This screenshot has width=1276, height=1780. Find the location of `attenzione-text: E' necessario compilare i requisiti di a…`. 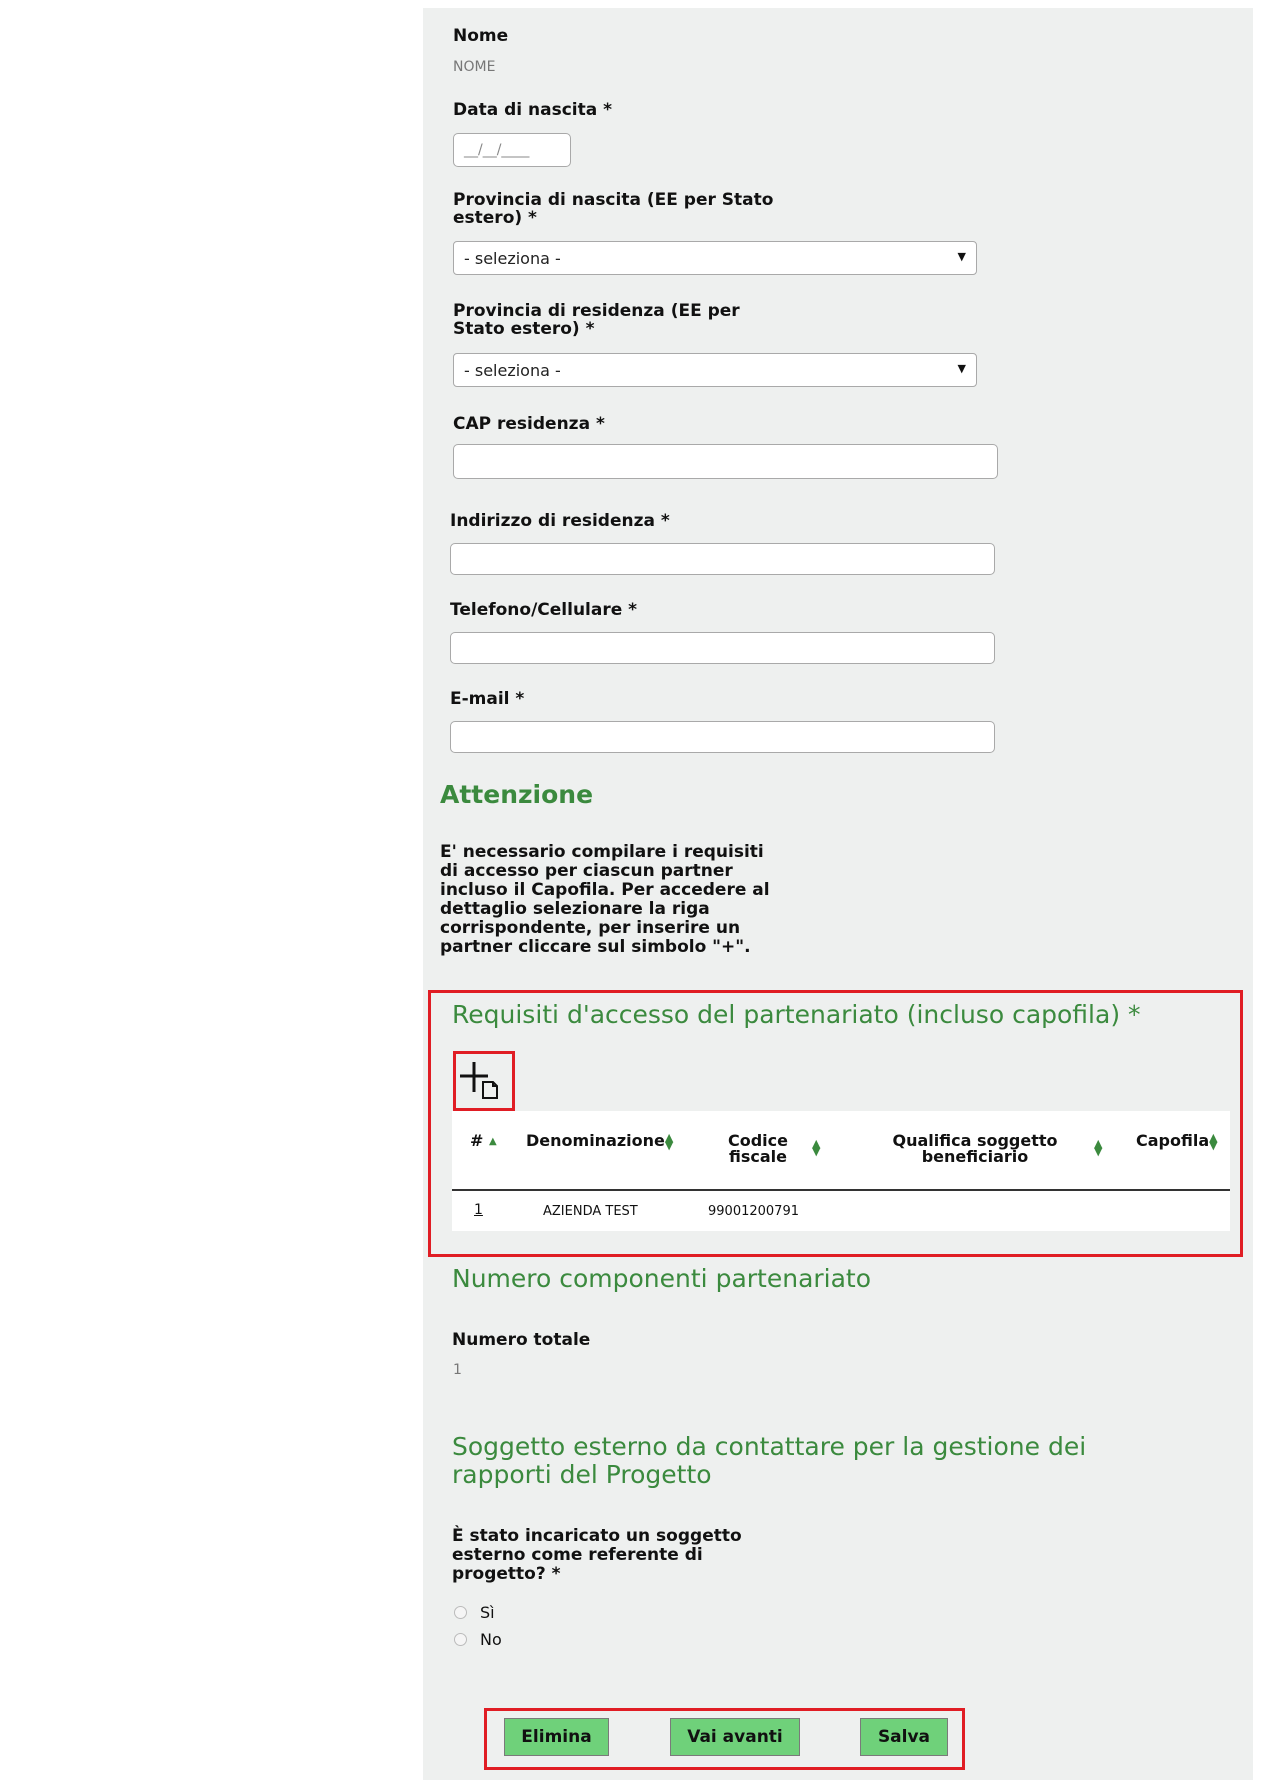

attenzione-text: E' necessario compilare i requisiti di a… is located at coordinates (605, 899).